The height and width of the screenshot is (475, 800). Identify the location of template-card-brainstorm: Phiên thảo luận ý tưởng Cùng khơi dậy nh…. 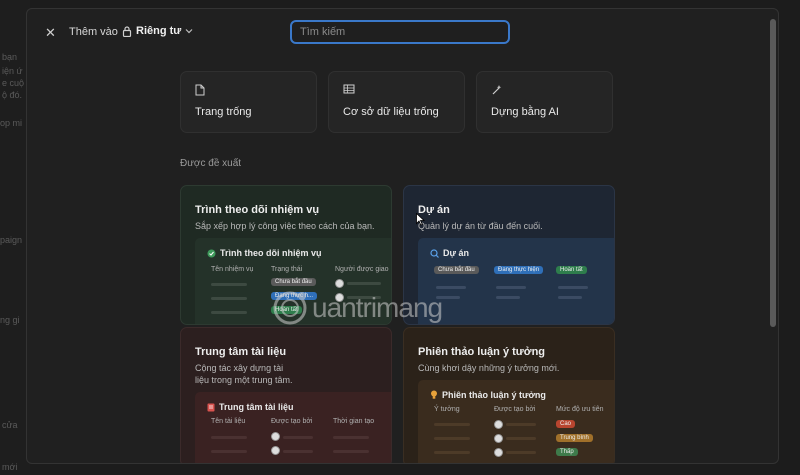
(509, 395).